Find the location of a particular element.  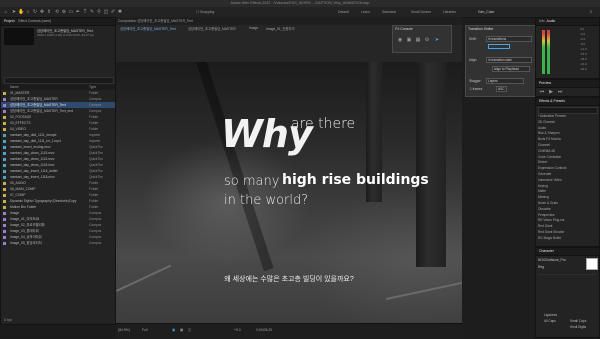

puppet-tool-icon: ✱ is located at coordinates (120, 12).